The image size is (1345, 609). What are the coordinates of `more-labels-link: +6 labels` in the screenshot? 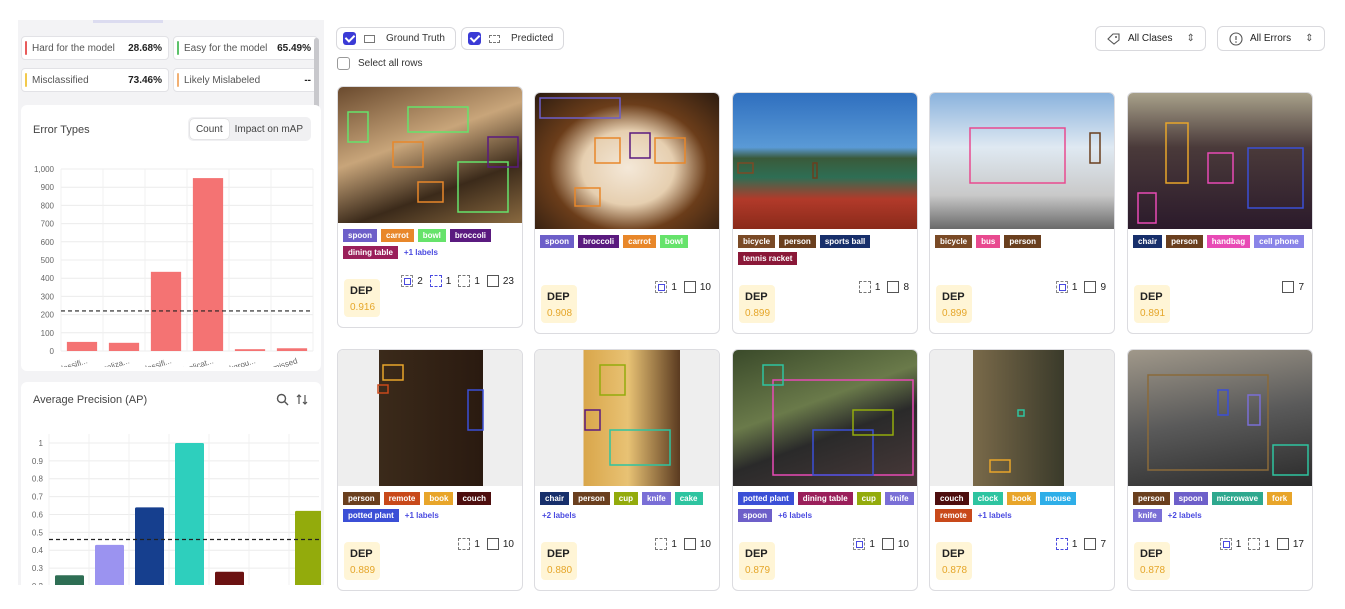 It's located at (795, 515).